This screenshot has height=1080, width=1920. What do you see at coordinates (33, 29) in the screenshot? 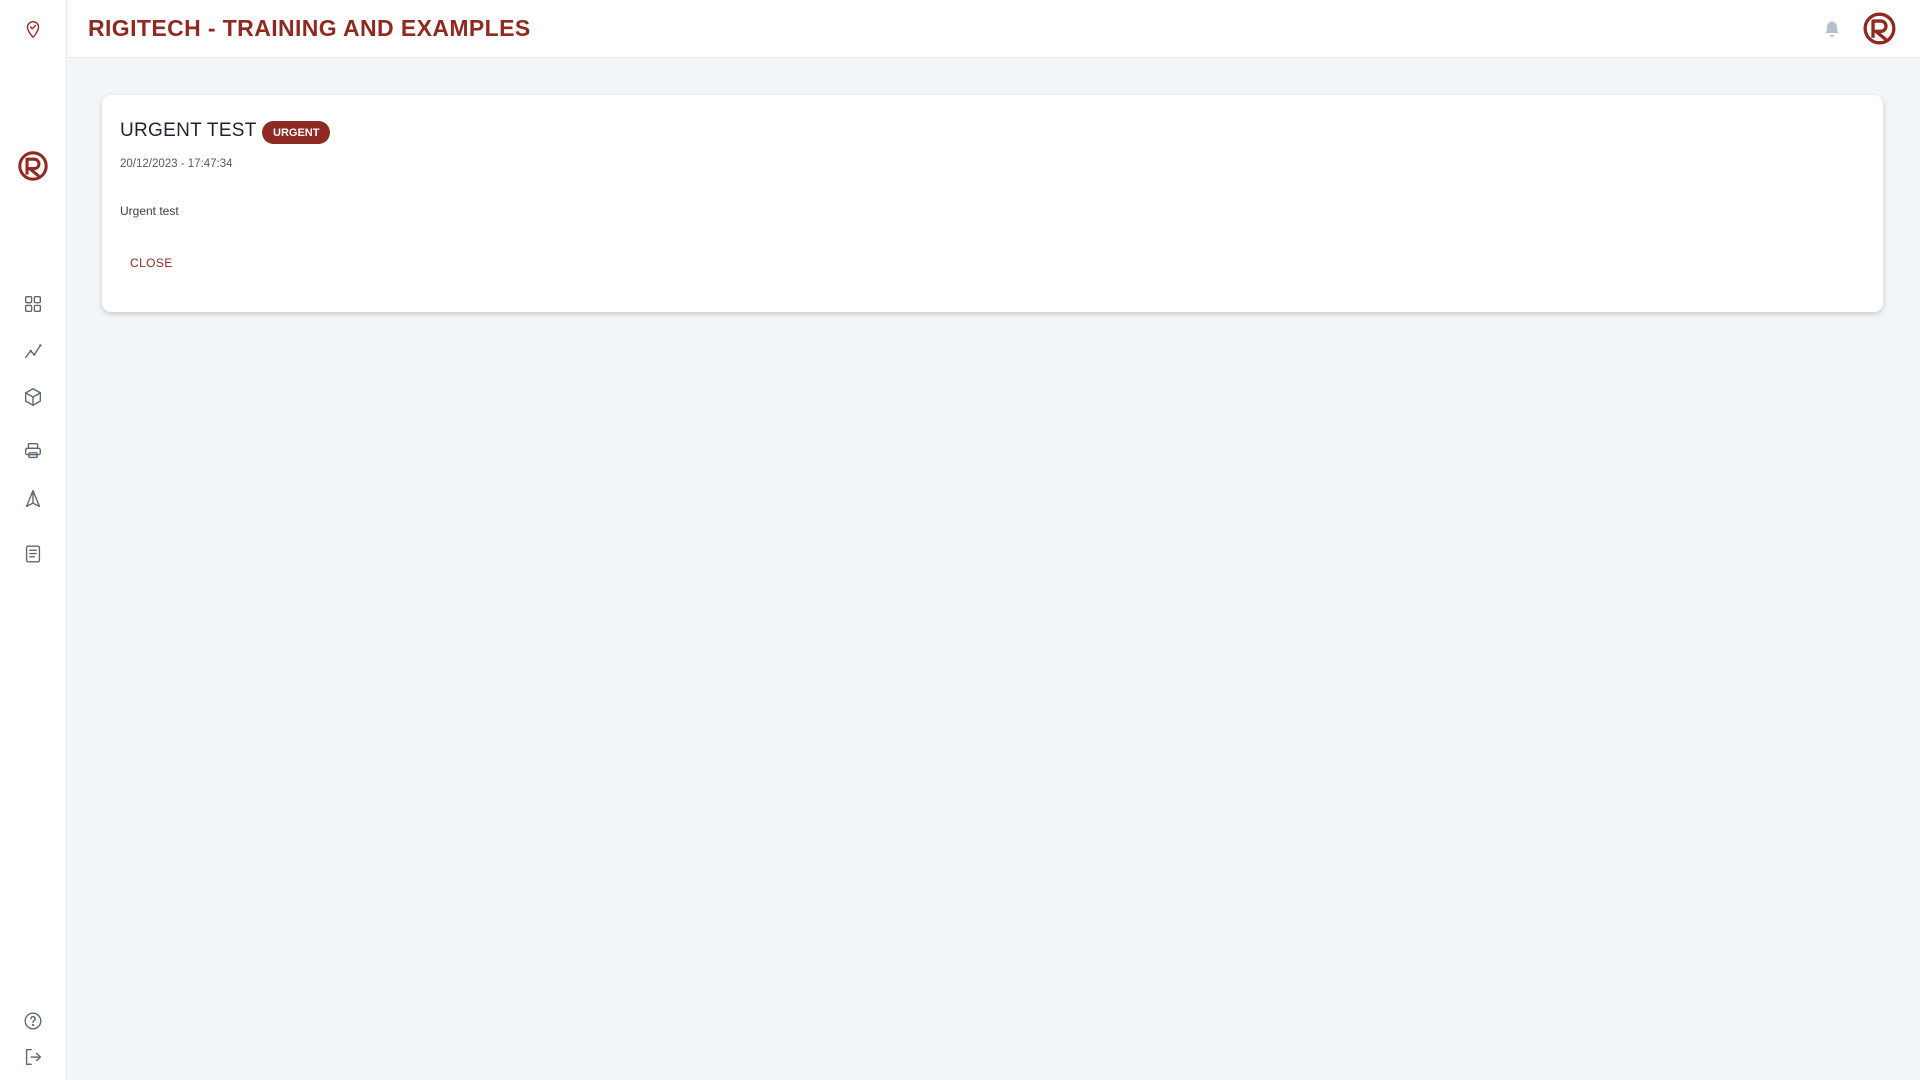
I see `location-check-icon` at bounding box center [33, 29].